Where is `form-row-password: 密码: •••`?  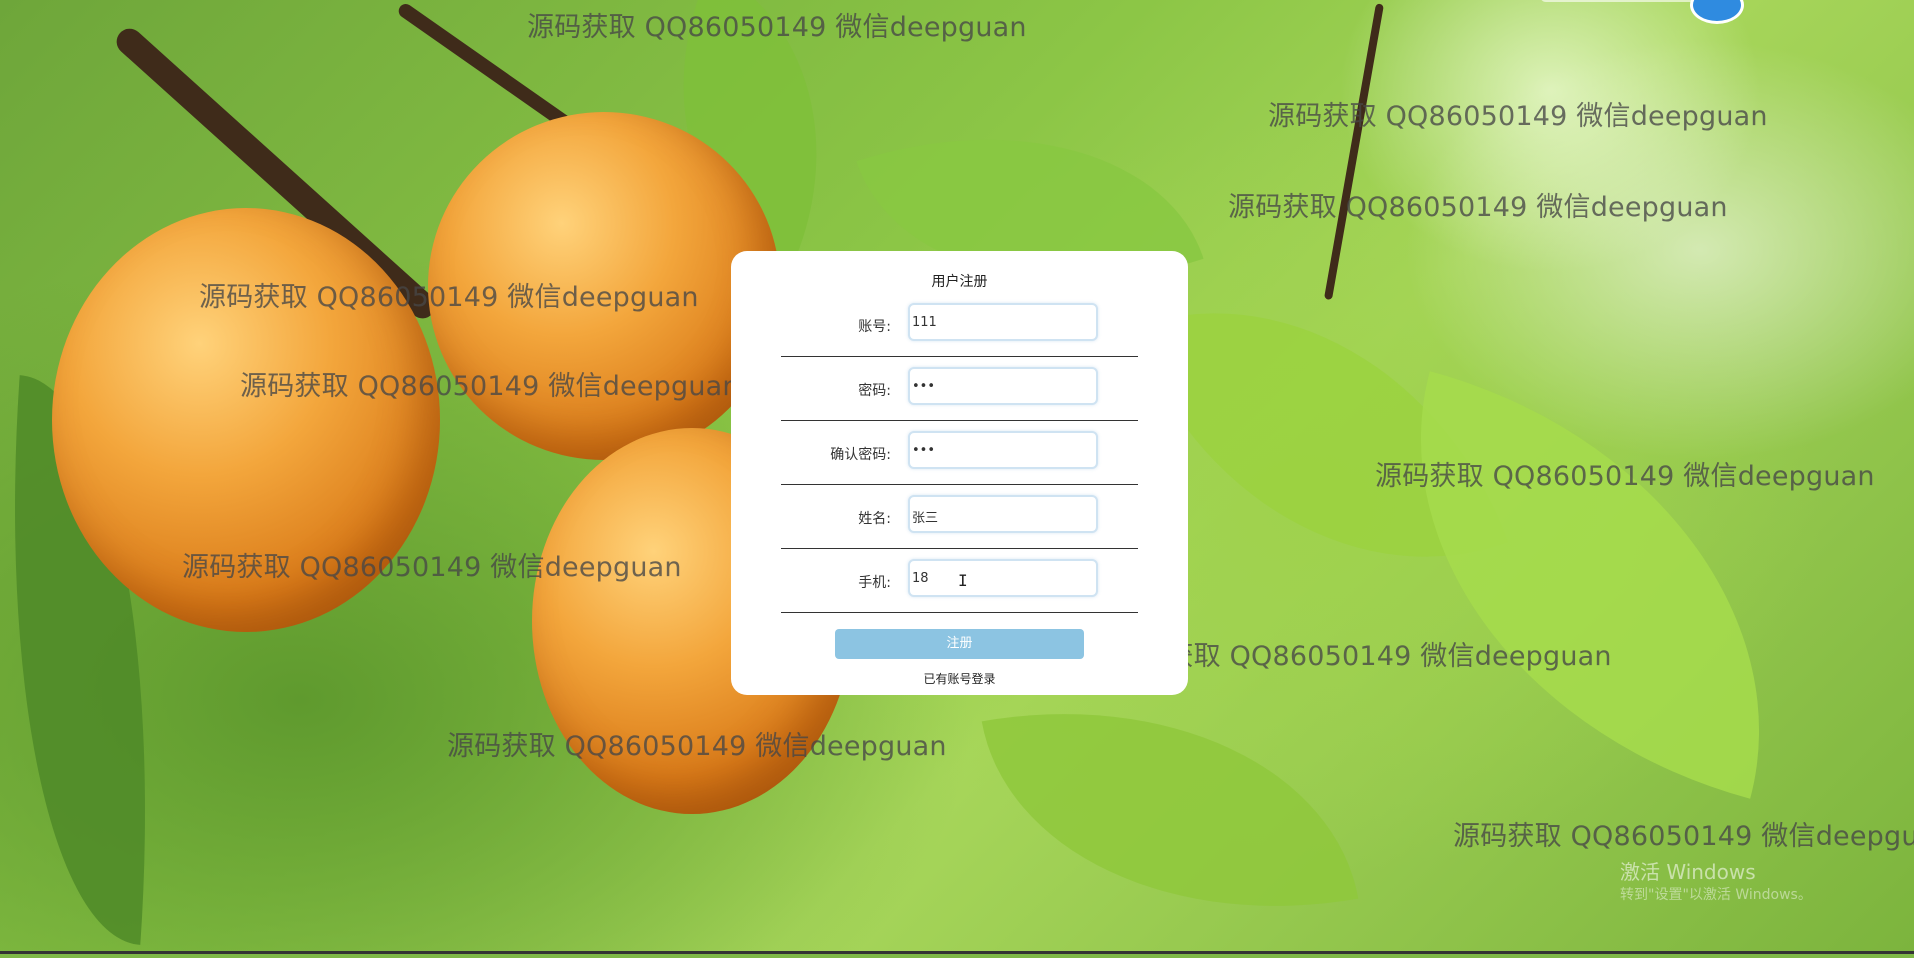
form-row-password: 密码: ••• is located at coordinates (959, 388).